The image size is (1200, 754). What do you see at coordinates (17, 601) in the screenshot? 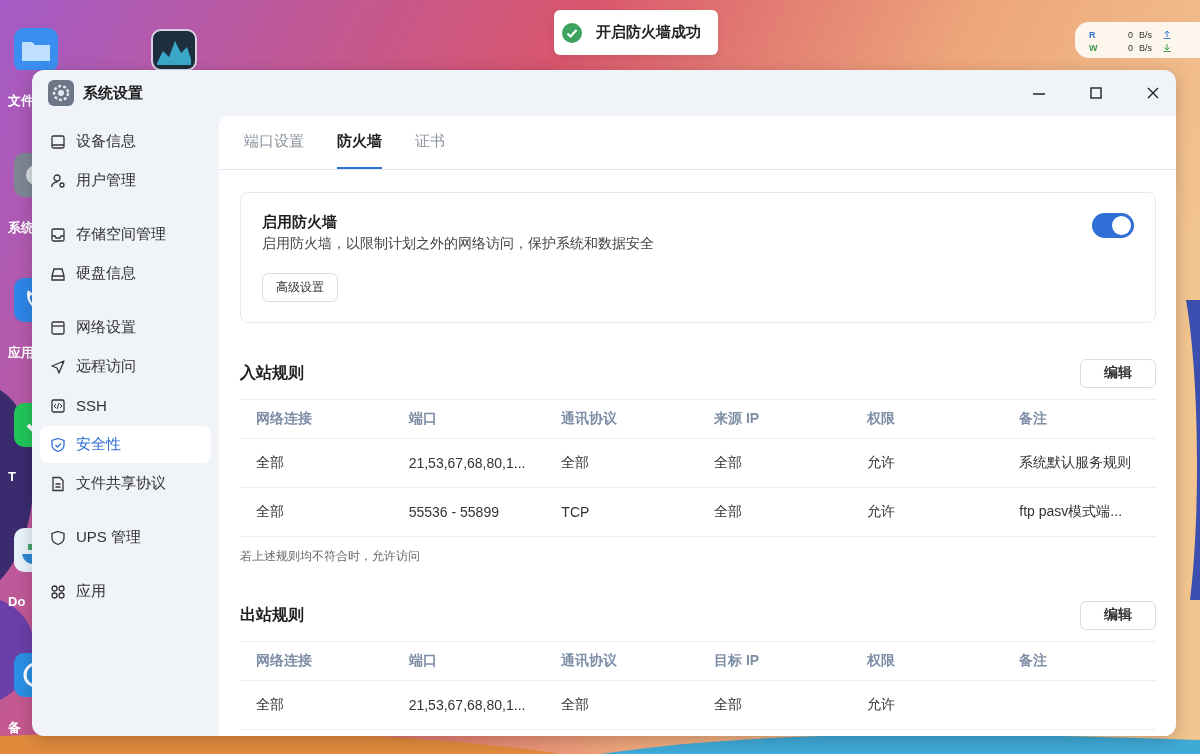
I see `desktop-icon-label: Do` at bounding box center [17, 601].